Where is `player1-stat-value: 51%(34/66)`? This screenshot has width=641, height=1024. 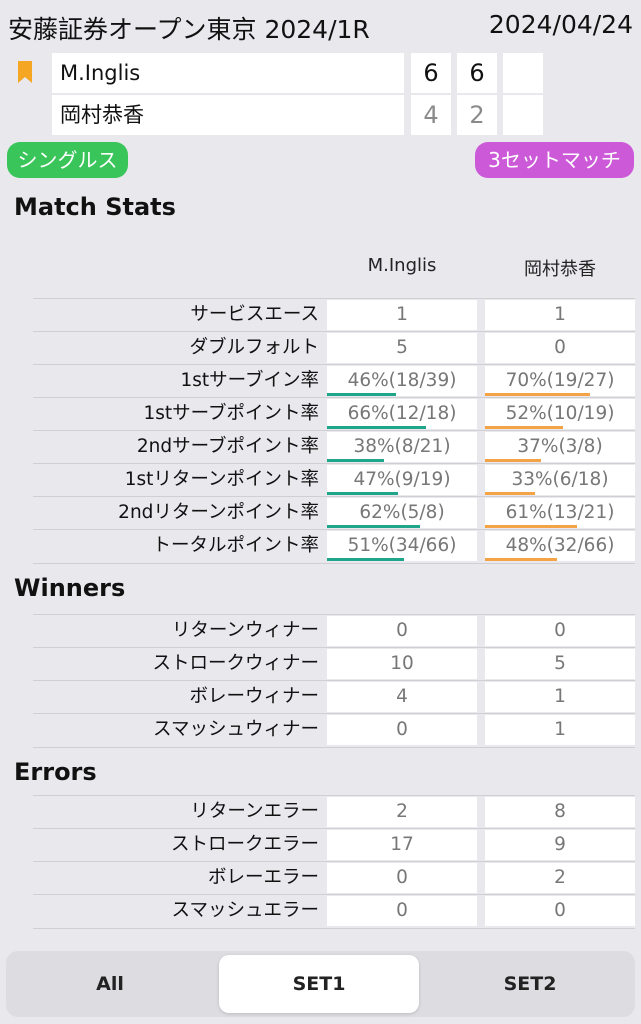 player1-stat-value: 51%(34/66) is located at coordinates (402, 546).